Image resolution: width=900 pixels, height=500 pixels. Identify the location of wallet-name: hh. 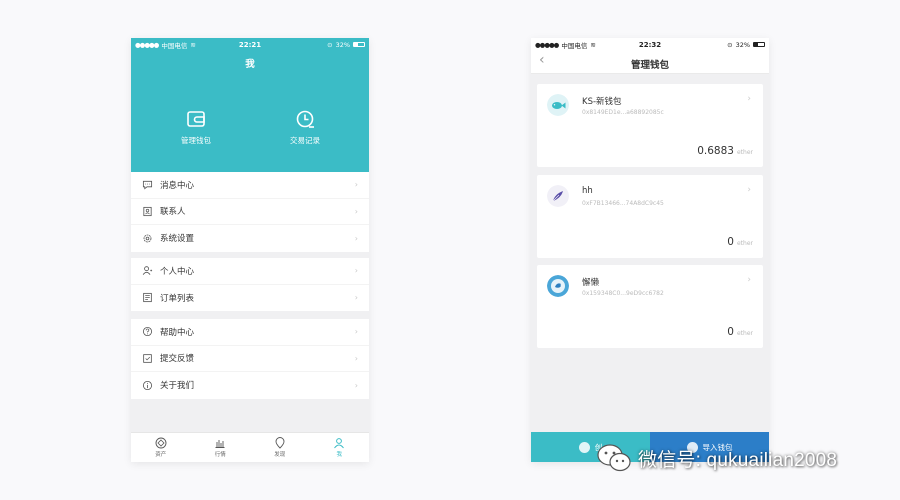
(587, 191).